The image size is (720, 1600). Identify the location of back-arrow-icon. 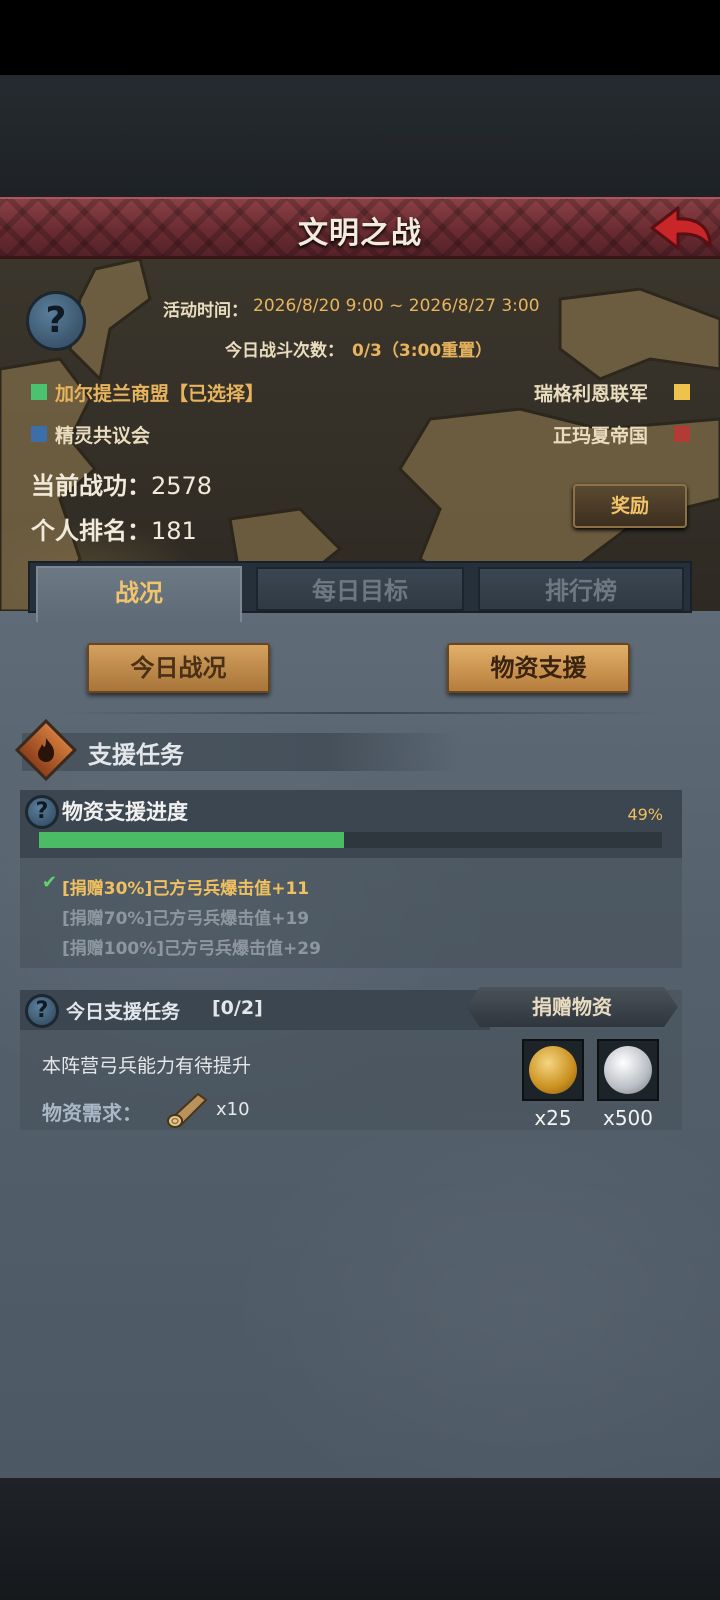
(681, 228).